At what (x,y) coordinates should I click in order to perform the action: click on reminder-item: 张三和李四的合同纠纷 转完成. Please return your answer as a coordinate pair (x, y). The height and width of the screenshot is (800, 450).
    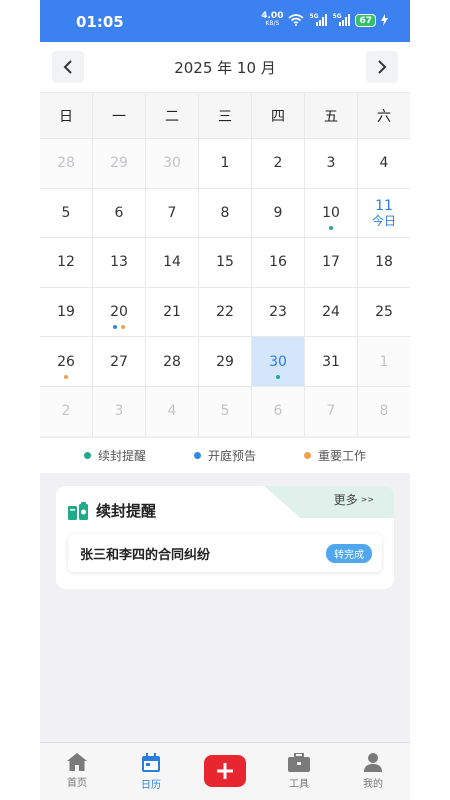
    Looking at the image, I should click on (225, 553).